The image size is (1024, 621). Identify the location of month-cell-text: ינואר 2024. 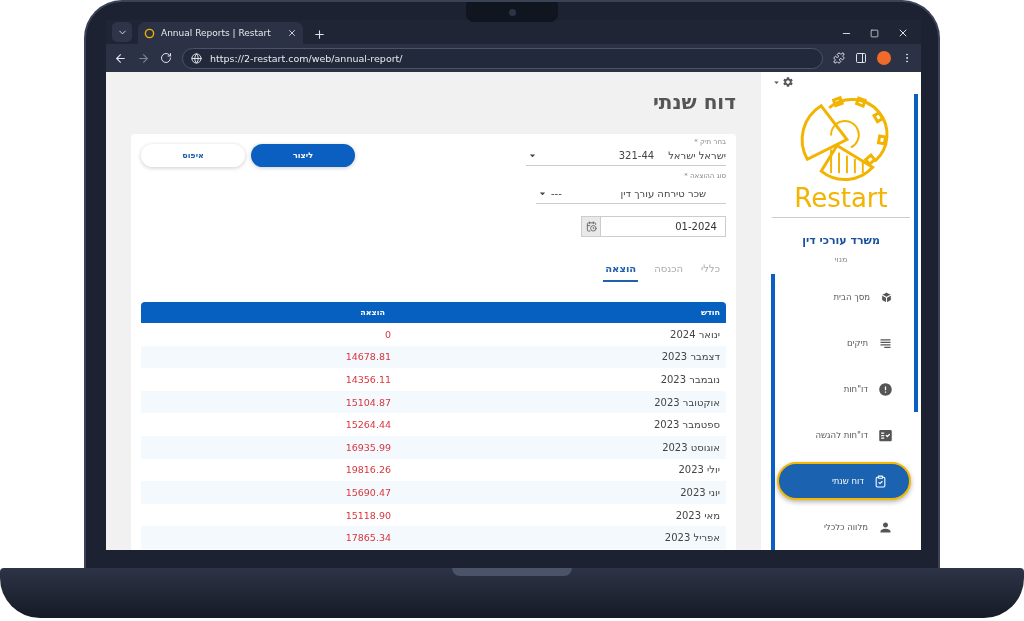
(695, 334).